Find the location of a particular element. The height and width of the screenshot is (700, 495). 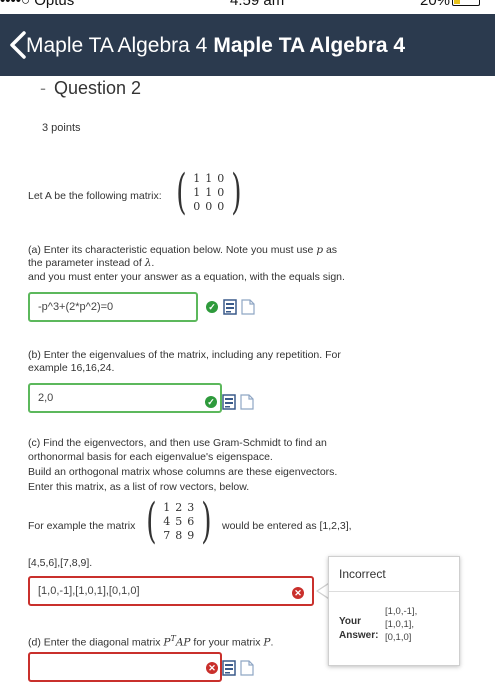

battery-icon is located at coordinates (466, 3).